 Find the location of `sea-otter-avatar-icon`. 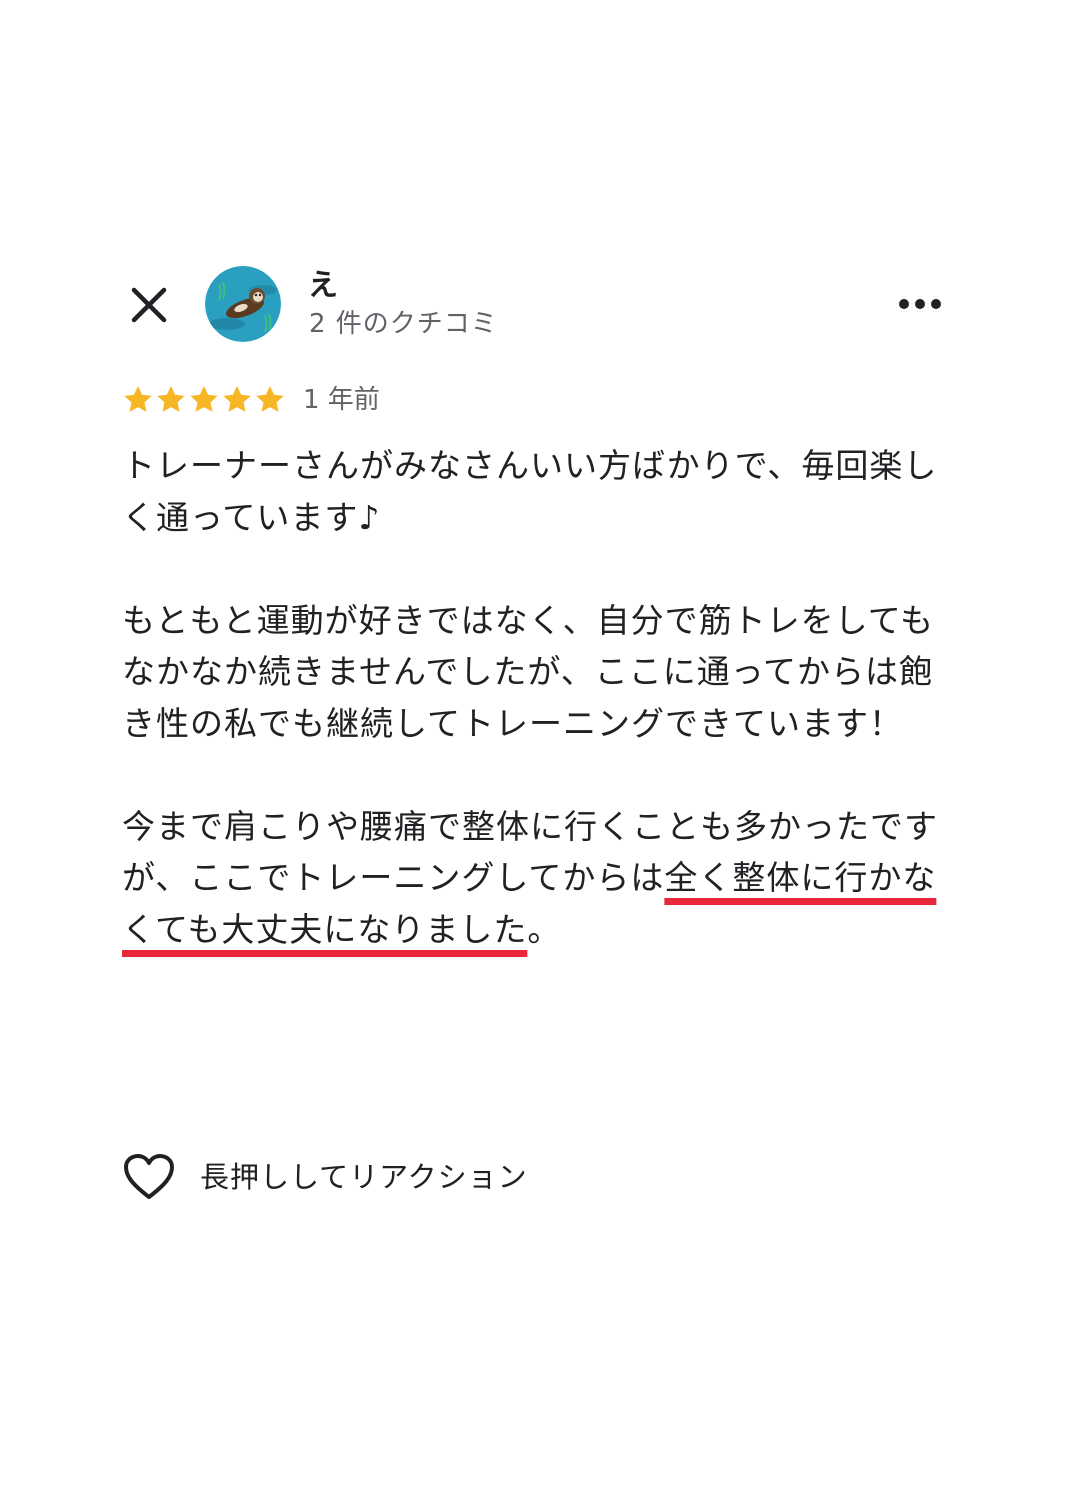

sea-otter-avatar-icon is located at coordinates (243, 304).